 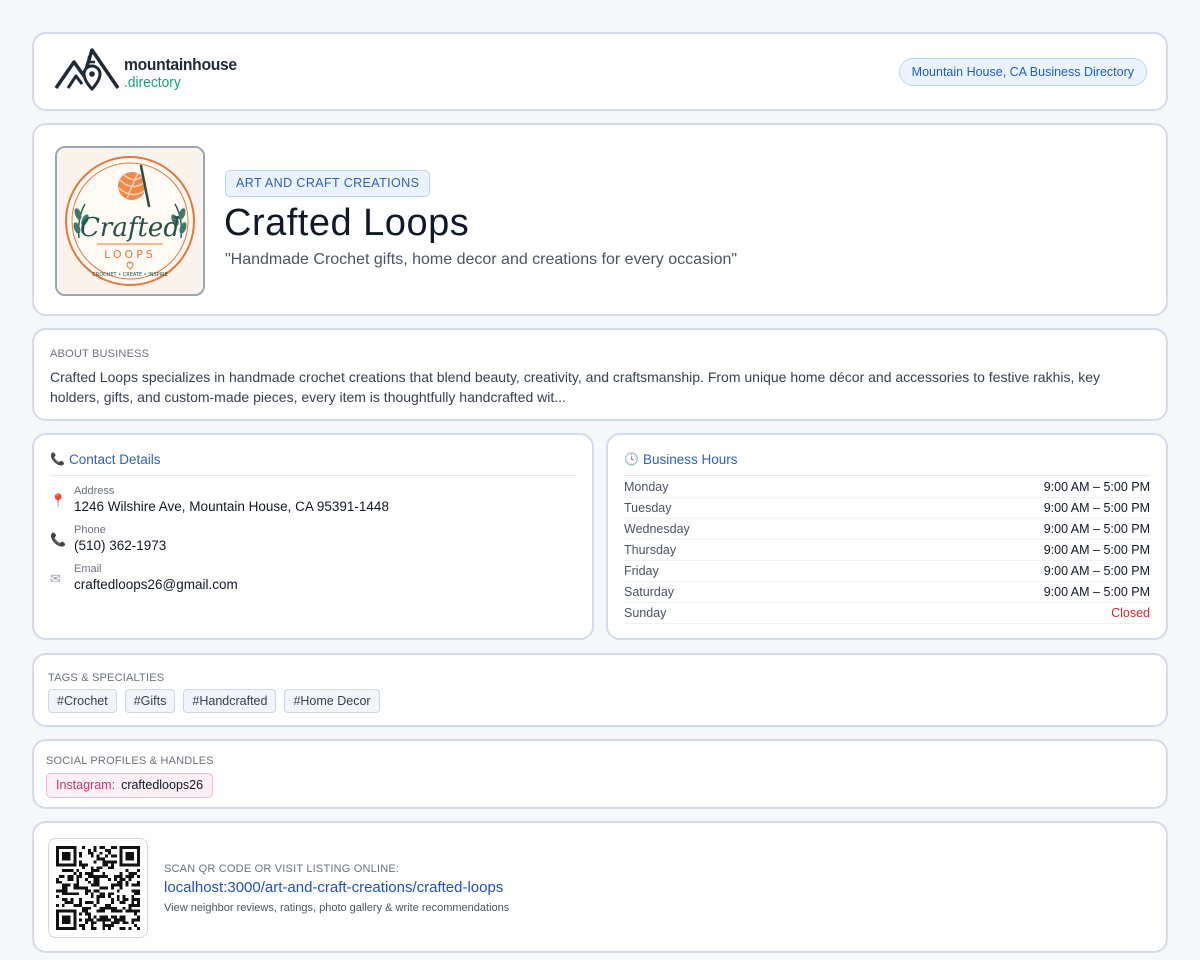 I want to click on about-label: ABOUT BUSINESS, so click(x=100, y=354).